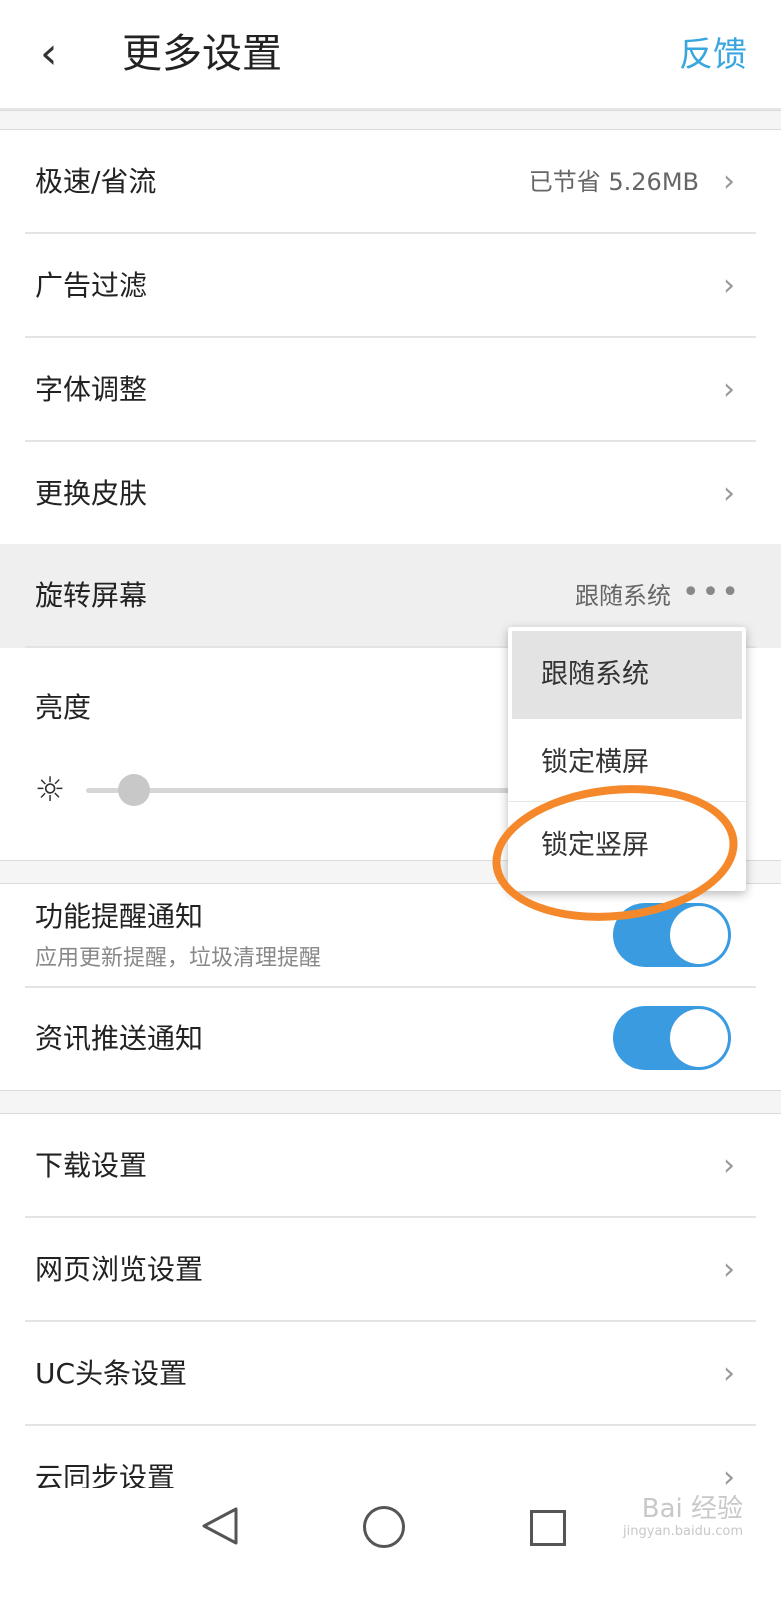 This screenshot has height=1600, width=781. Describe the element at coordinates (613, 182) in the screenshot. I see `data-saved-value: 已节省 5.26MB` at that location.